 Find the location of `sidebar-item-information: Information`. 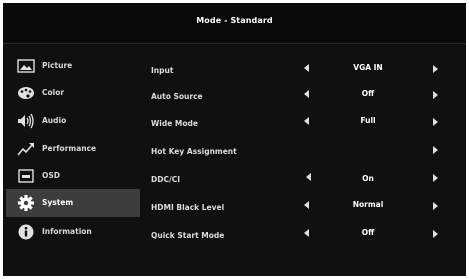

sidebar-item-information: Information is located at coordinates (73, 232).